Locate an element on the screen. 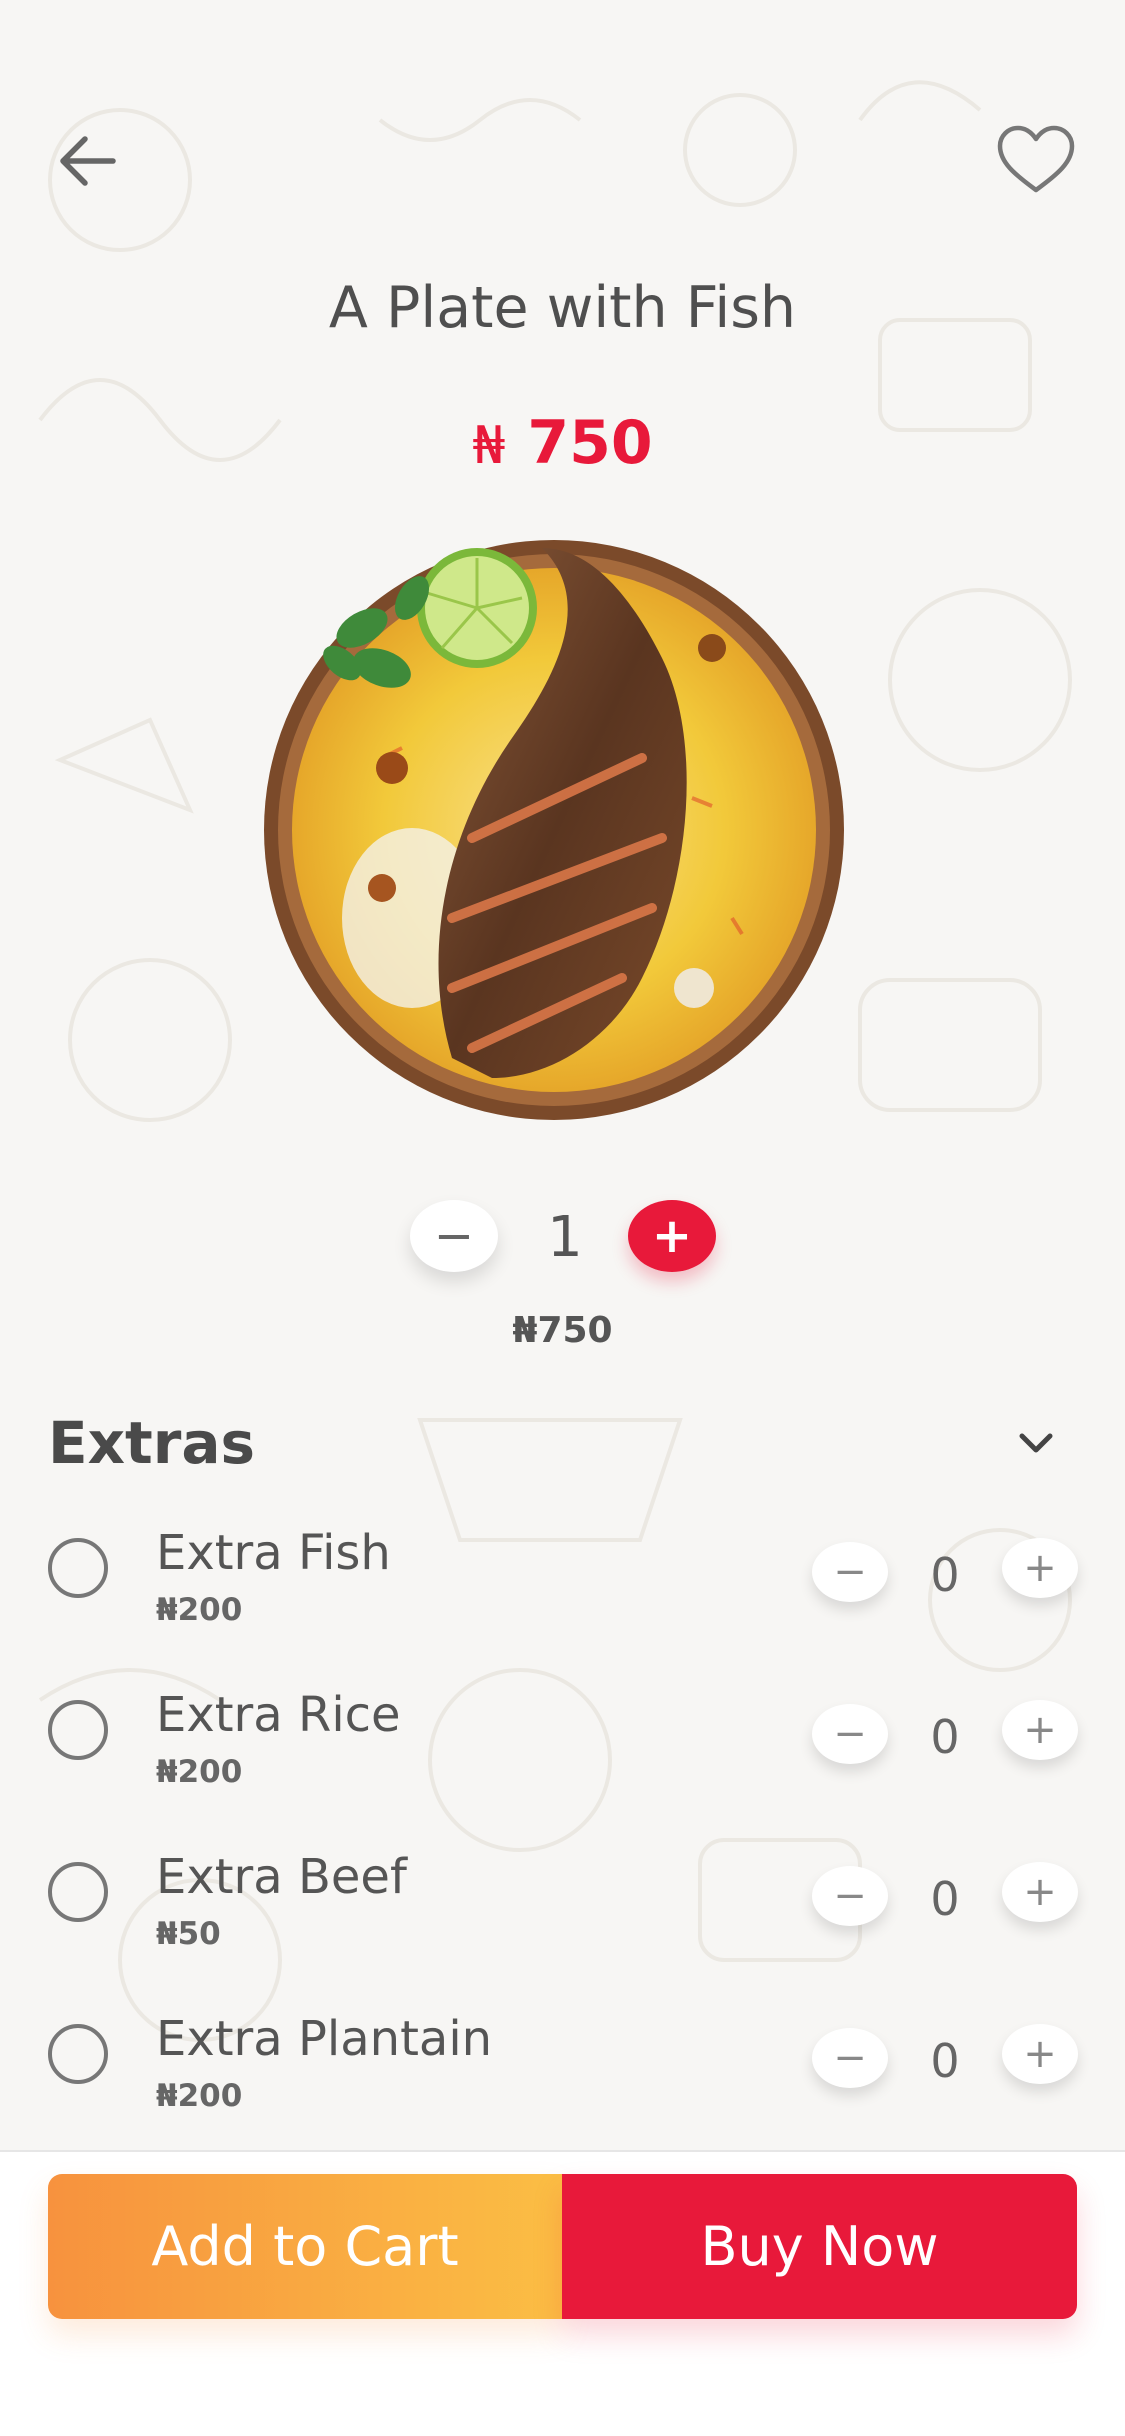 This screenshot has width=1125, height=2436. extra-item-name: Extra Plantain is located at coordinates (324, 2039).